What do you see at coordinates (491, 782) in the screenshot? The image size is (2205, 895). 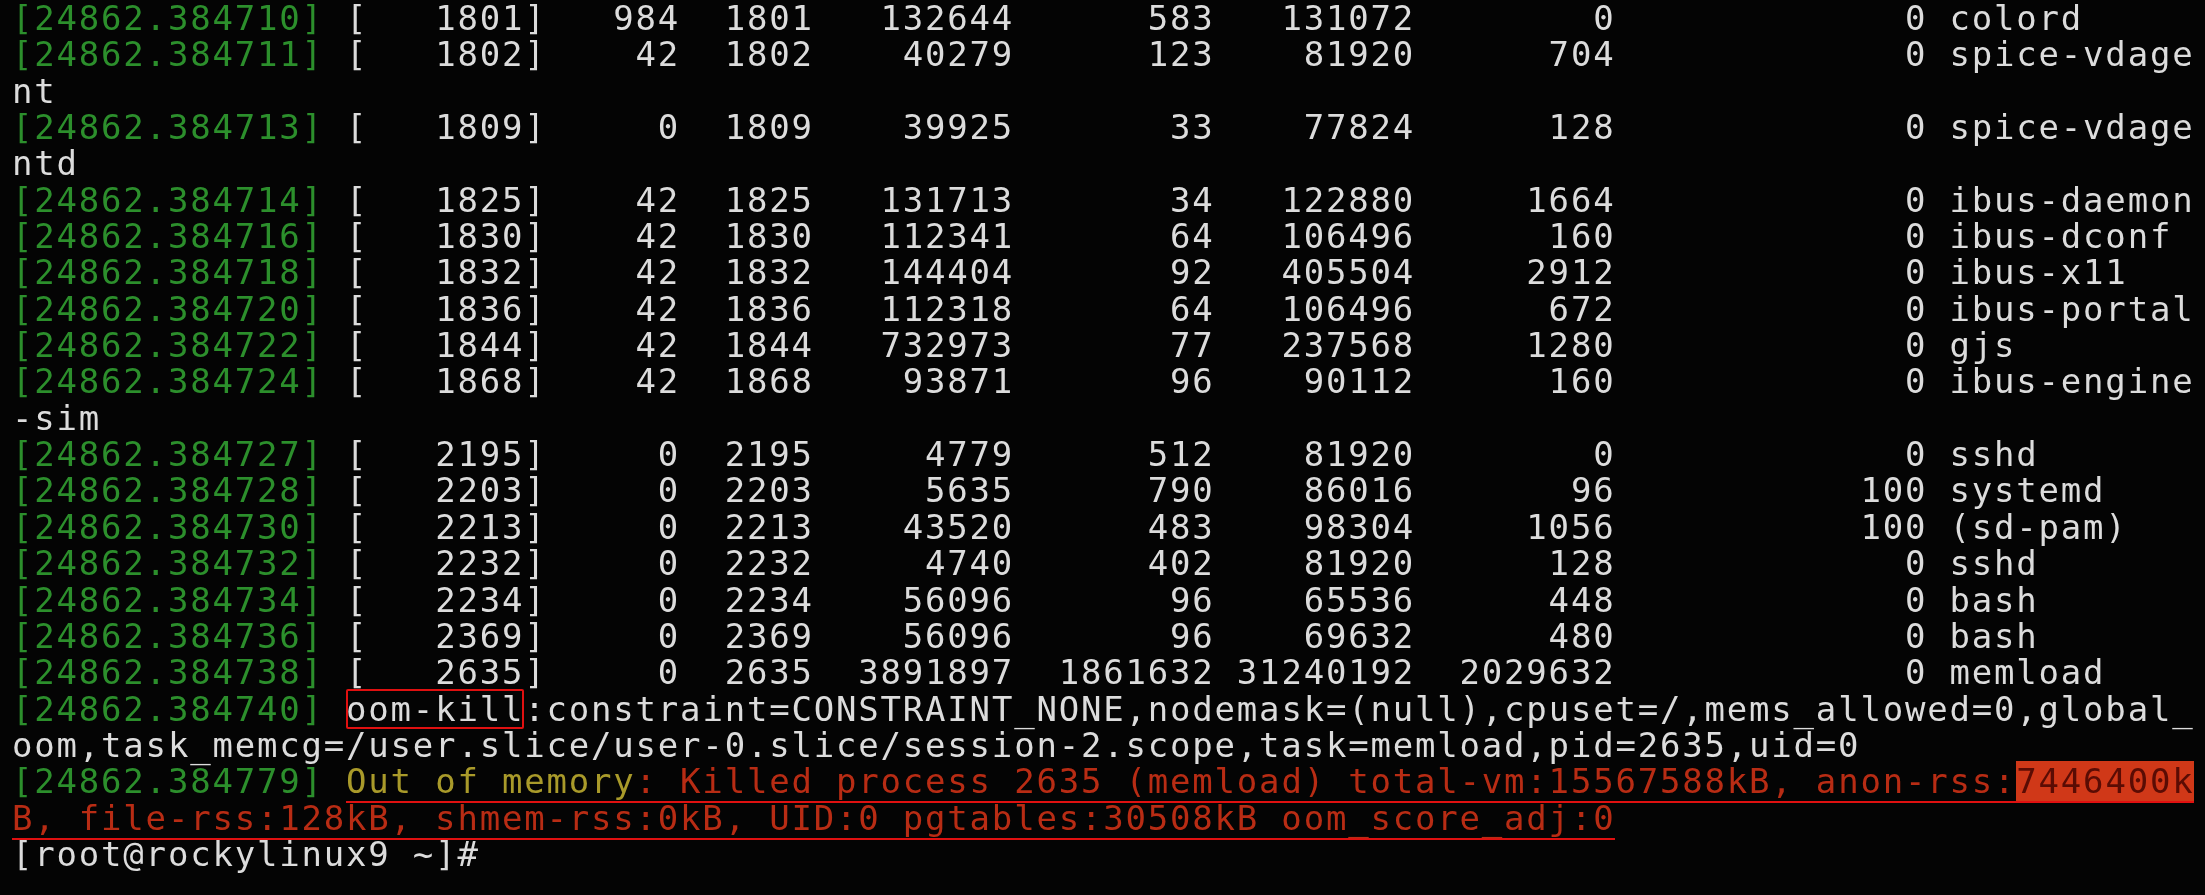 I see `error-label: Out of memory` at bounding box center [491, 782].